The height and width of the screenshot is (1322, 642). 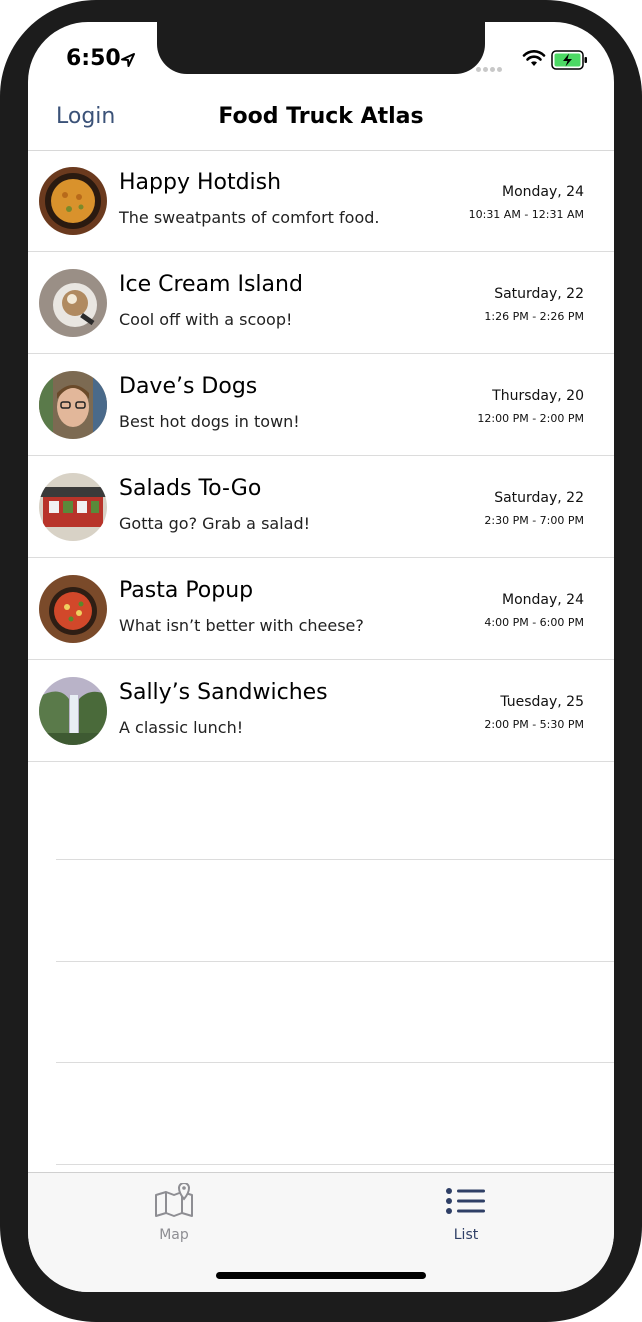 I want to click on truck-name: Pasta Popup, so click(x=186, y=590).